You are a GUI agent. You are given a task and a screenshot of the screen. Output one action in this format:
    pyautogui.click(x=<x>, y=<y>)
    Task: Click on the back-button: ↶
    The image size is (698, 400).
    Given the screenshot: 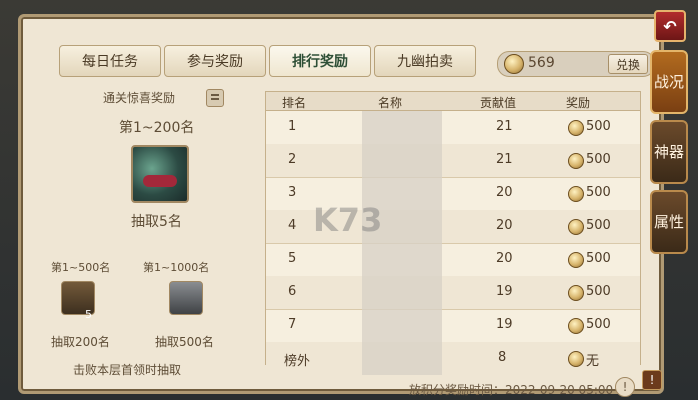 What is the action you would take?
    pyautogui.click(x=670, y=26)
    